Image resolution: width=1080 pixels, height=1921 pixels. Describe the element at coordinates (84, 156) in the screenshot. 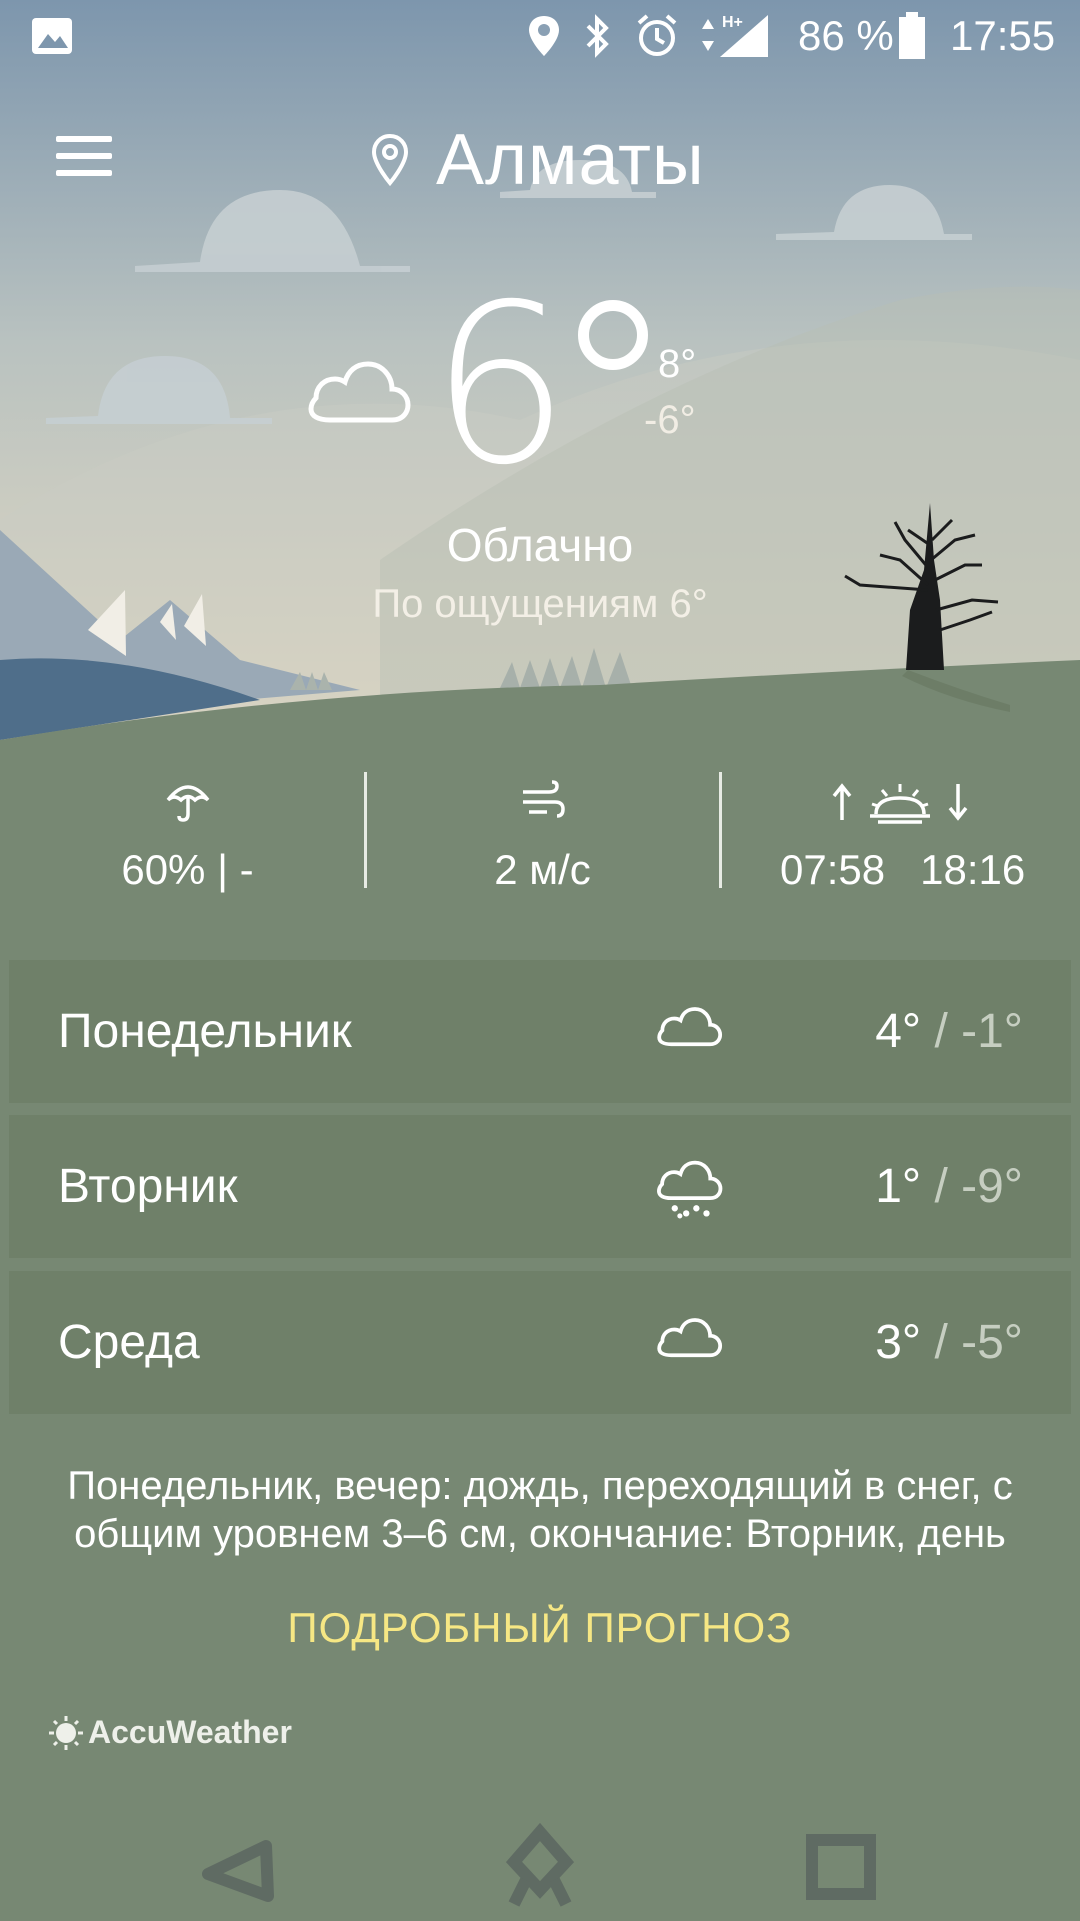

I see `menu-icon` at that location.